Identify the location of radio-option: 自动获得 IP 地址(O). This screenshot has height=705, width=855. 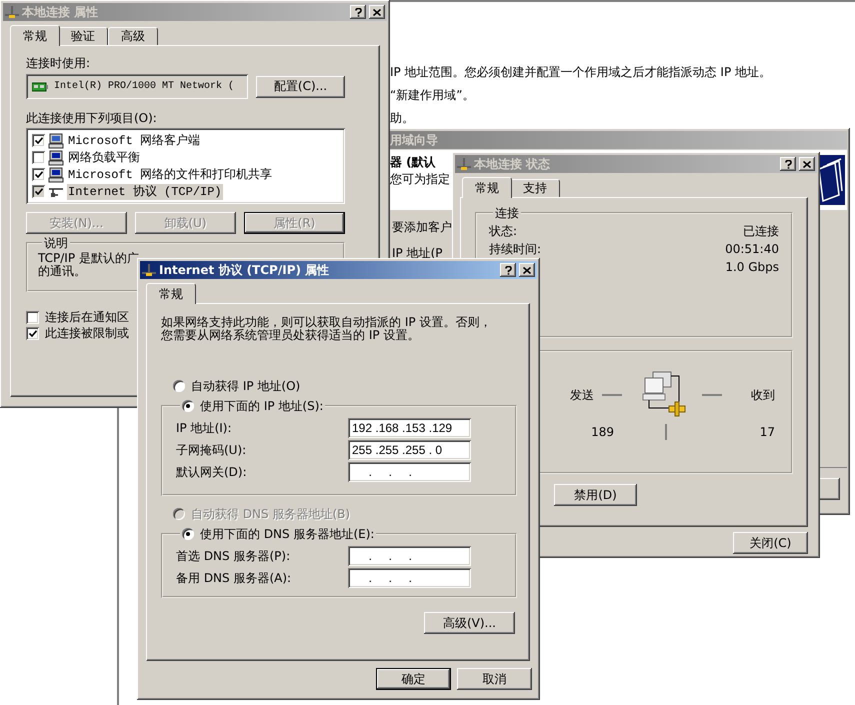
(236, 386).